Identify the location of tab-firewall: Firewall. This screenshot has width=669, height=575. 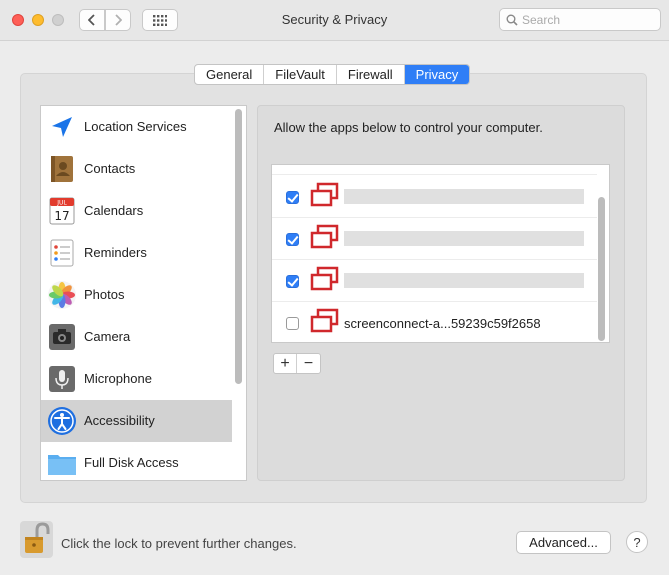
(371, 74).